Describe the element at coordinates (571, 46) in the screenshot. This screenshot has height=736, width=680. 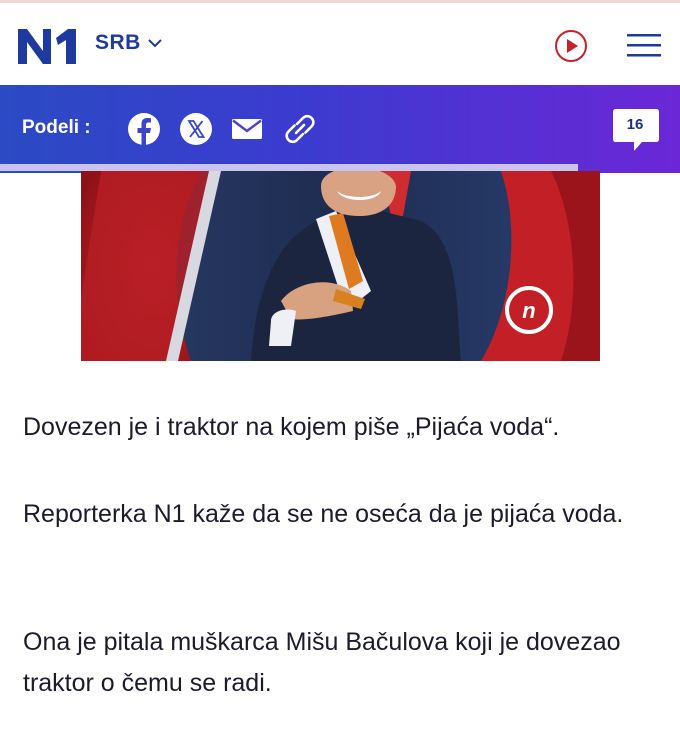
I see `play-icon` at that location.